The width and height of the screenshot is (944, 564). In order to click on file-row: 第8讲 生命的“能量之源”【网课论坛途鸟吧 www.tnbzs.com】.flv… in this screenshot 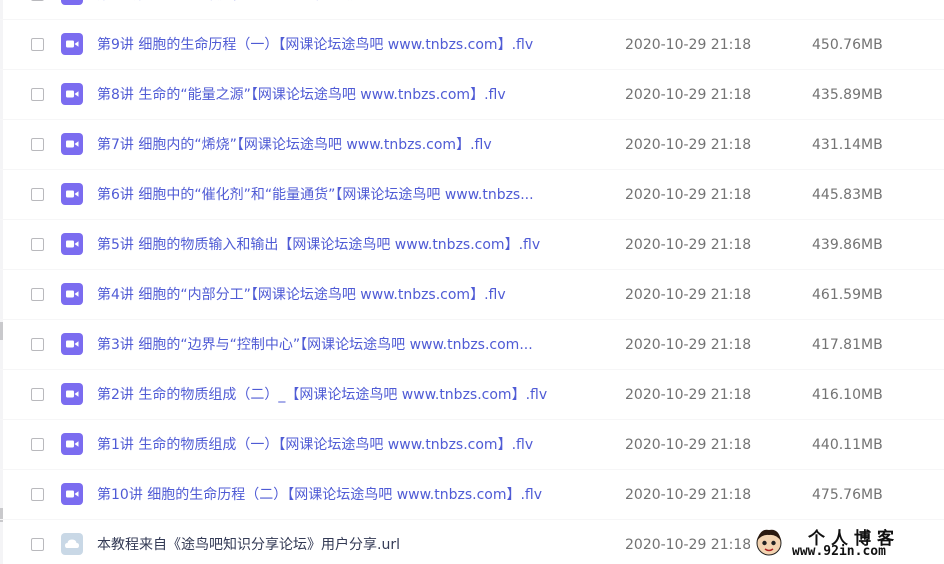, I will do `click(472, 95)`.